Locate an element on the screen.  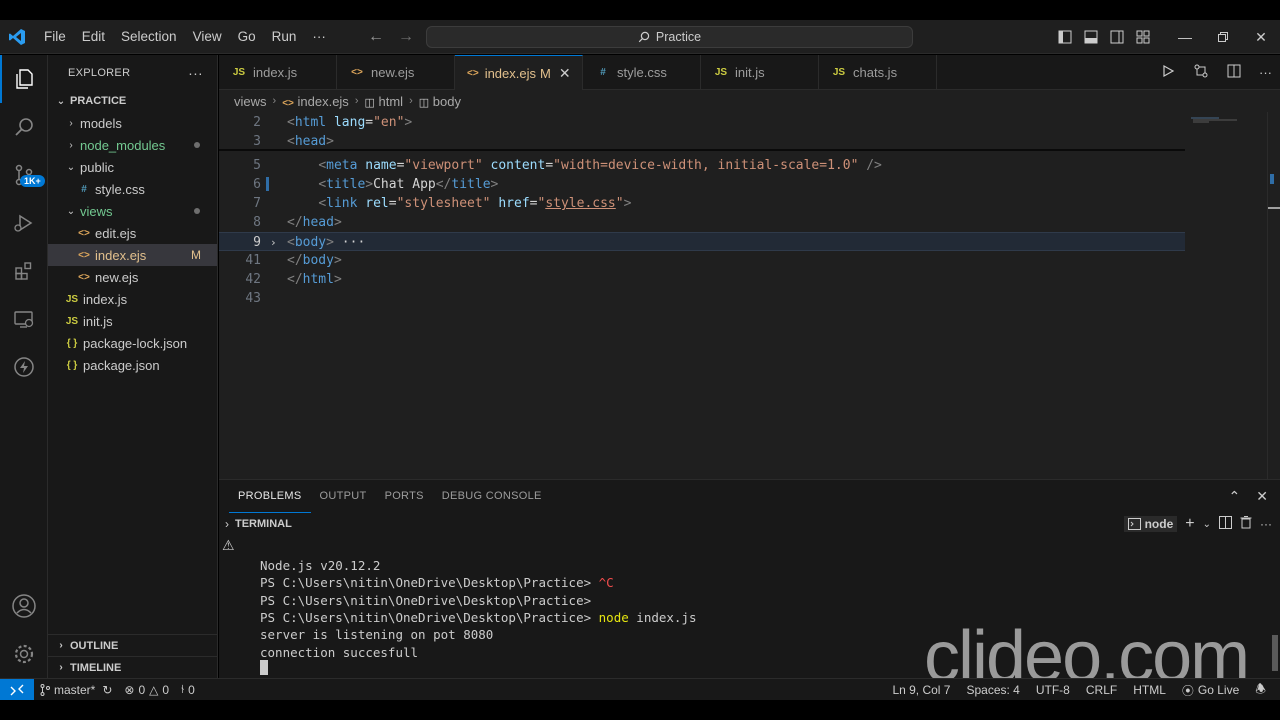
element-node-icon: ◫ is located at coordinates (424, 102).